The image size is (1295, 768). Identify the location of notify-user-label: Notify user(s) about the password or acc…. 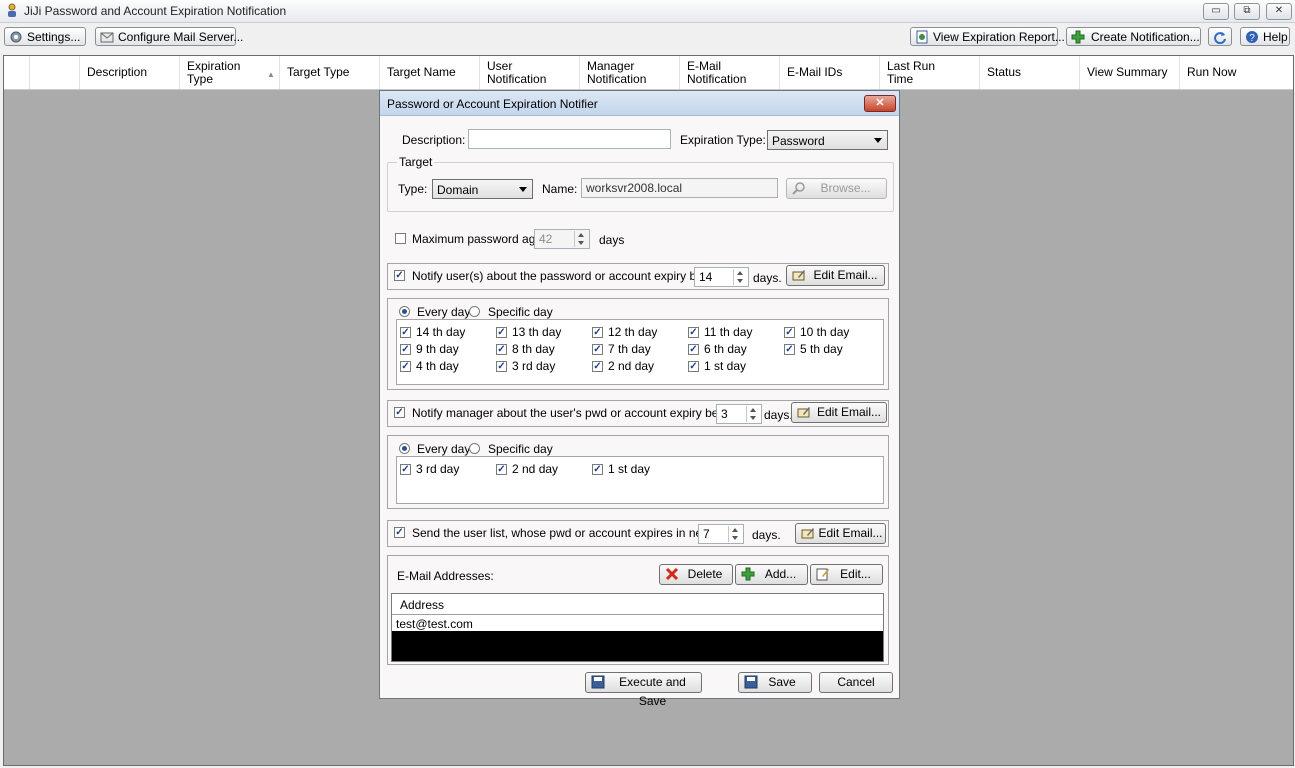
(568, 276).